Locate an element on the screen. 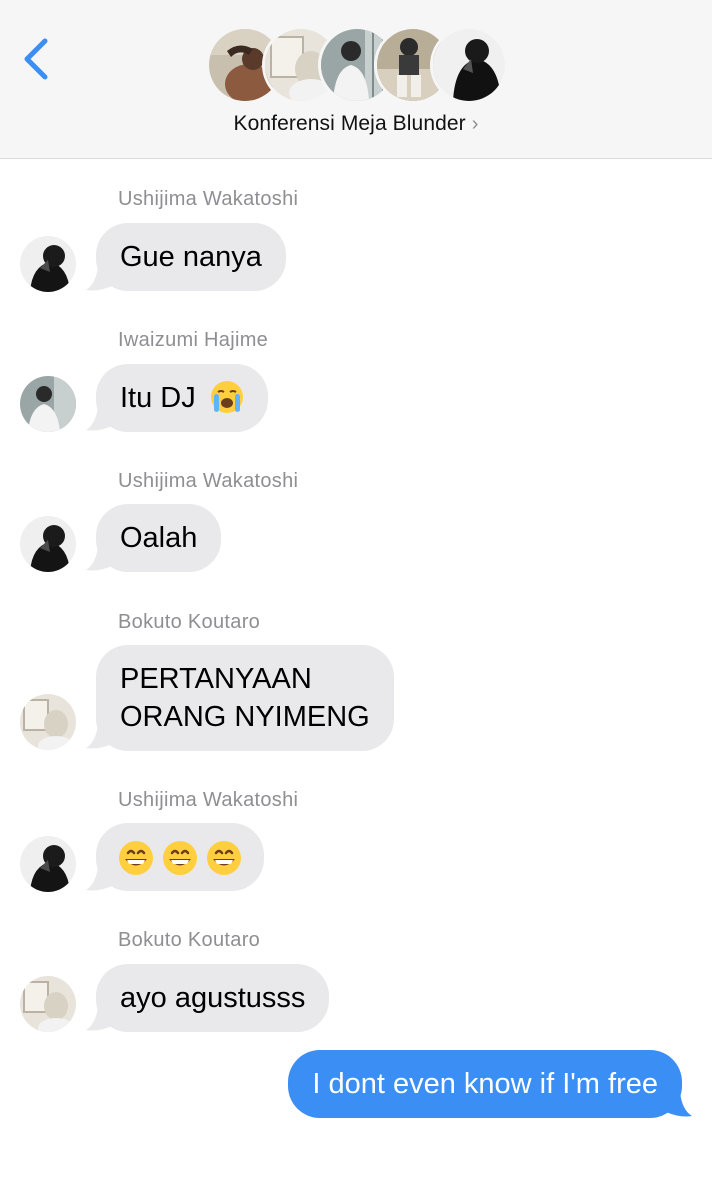  message-text: Itu DJ is located at coordinates (158, 398).